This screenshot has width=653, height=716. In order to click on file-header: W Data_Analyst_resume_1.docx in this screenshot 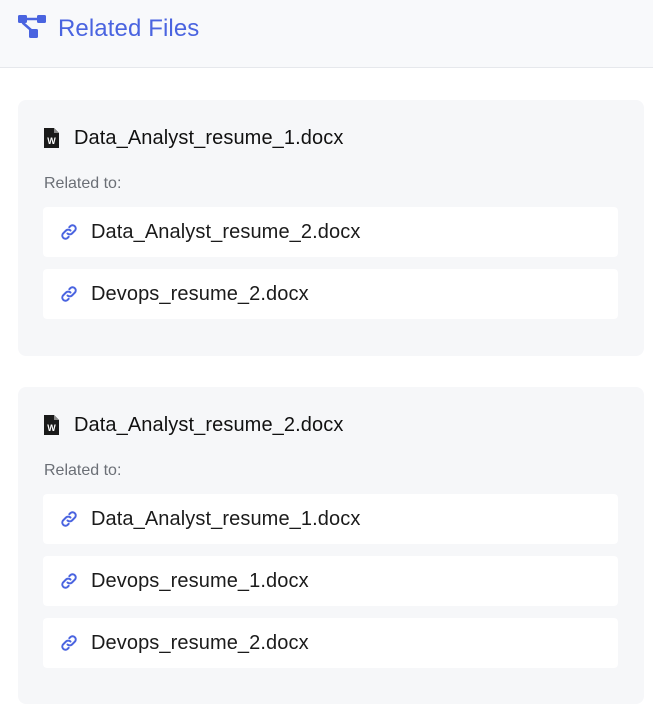, I will do `click(193, 138)`.